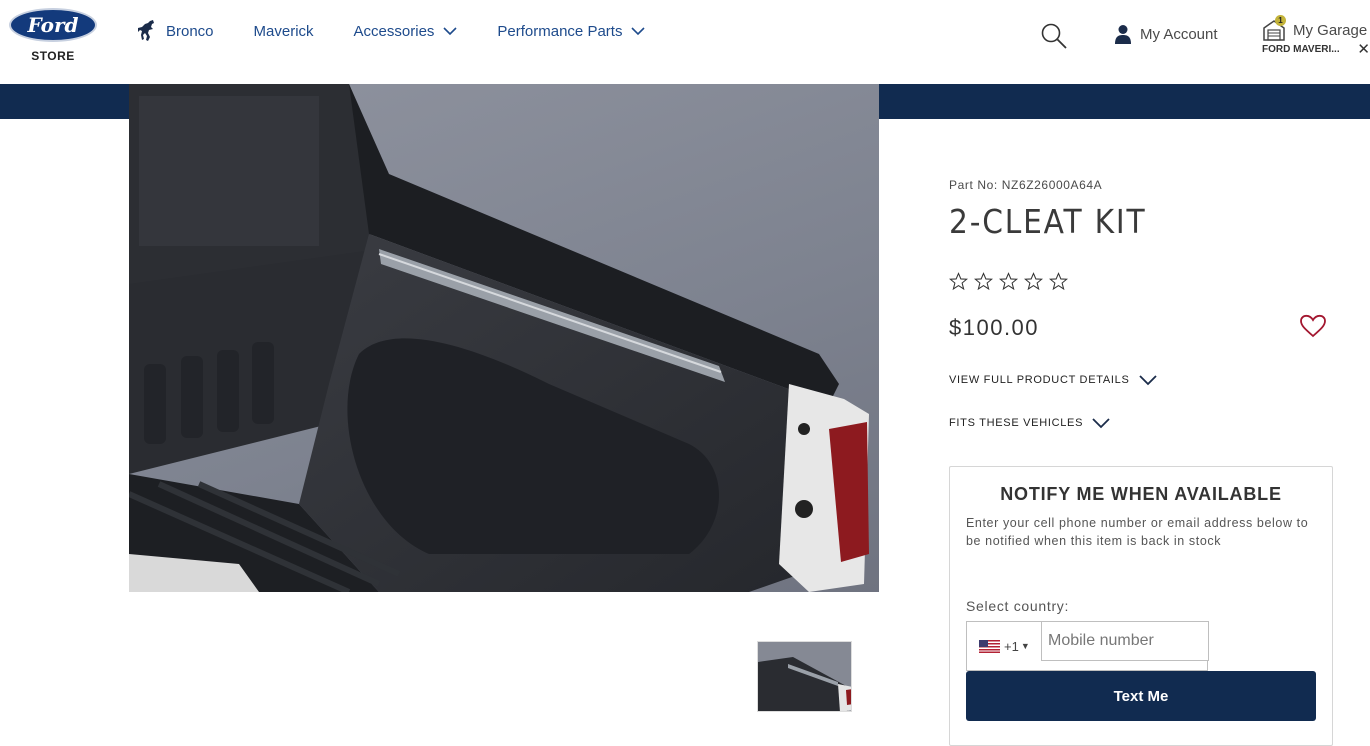 The height and width of the screenshot is (746, 1370). I want to click on close-icon: ✕, so click(1363, 49).